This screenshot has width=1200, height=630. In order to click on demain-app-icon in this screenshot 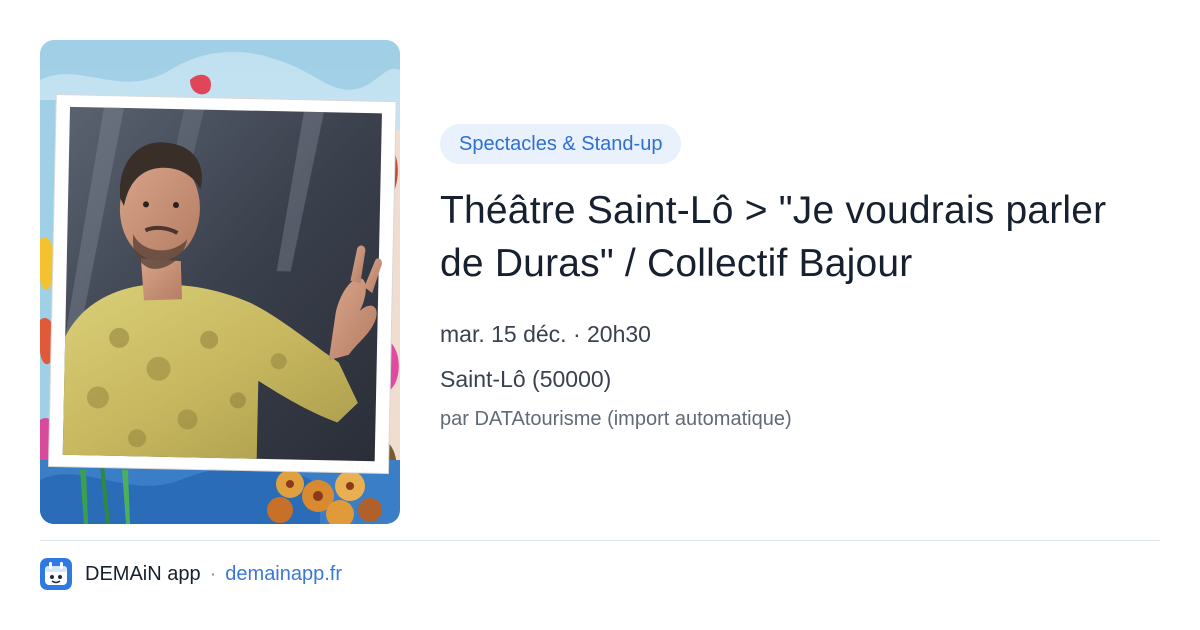, I will do `click(56, 574)`.